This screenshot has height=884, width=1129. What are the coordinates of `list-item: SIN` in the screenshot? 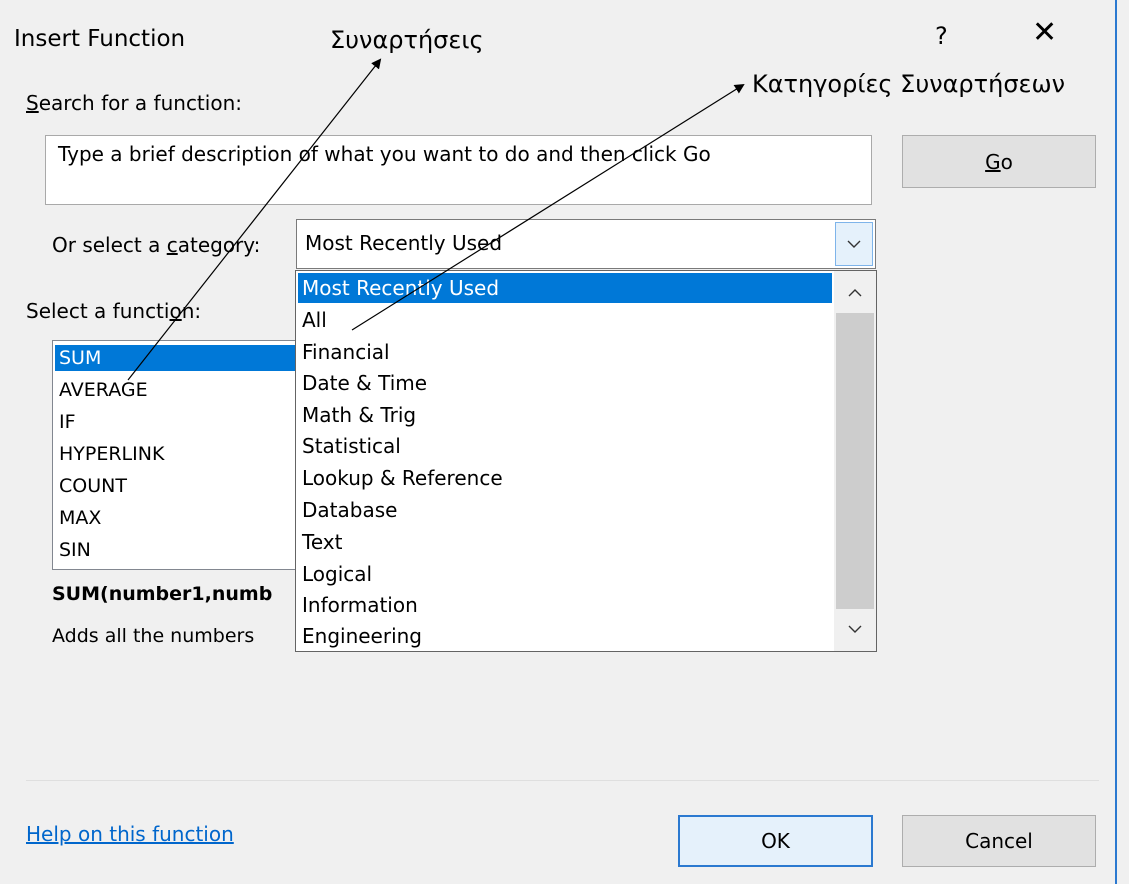 It's located at (74, 550).